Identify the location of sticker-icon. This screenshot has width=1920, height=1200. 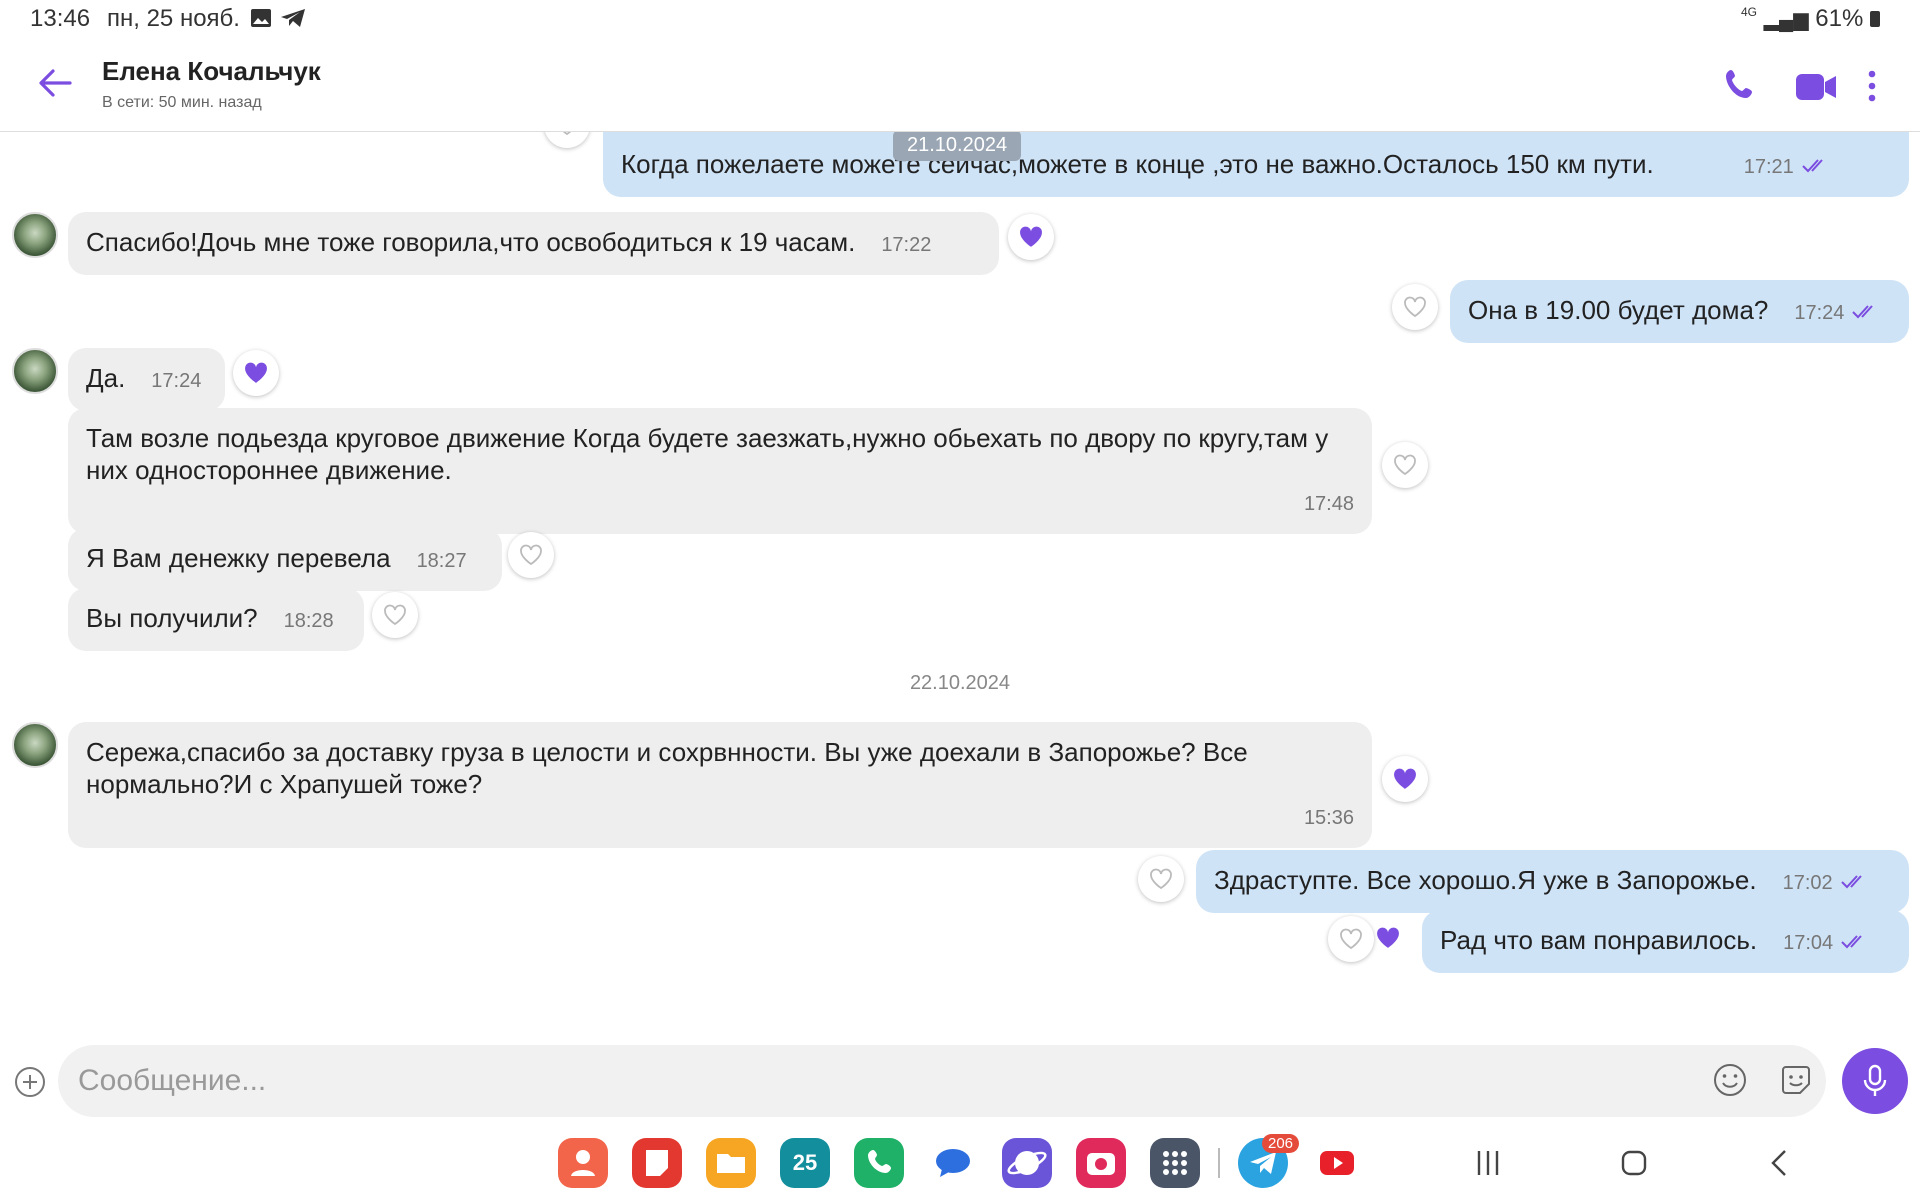
(1796, 1080).